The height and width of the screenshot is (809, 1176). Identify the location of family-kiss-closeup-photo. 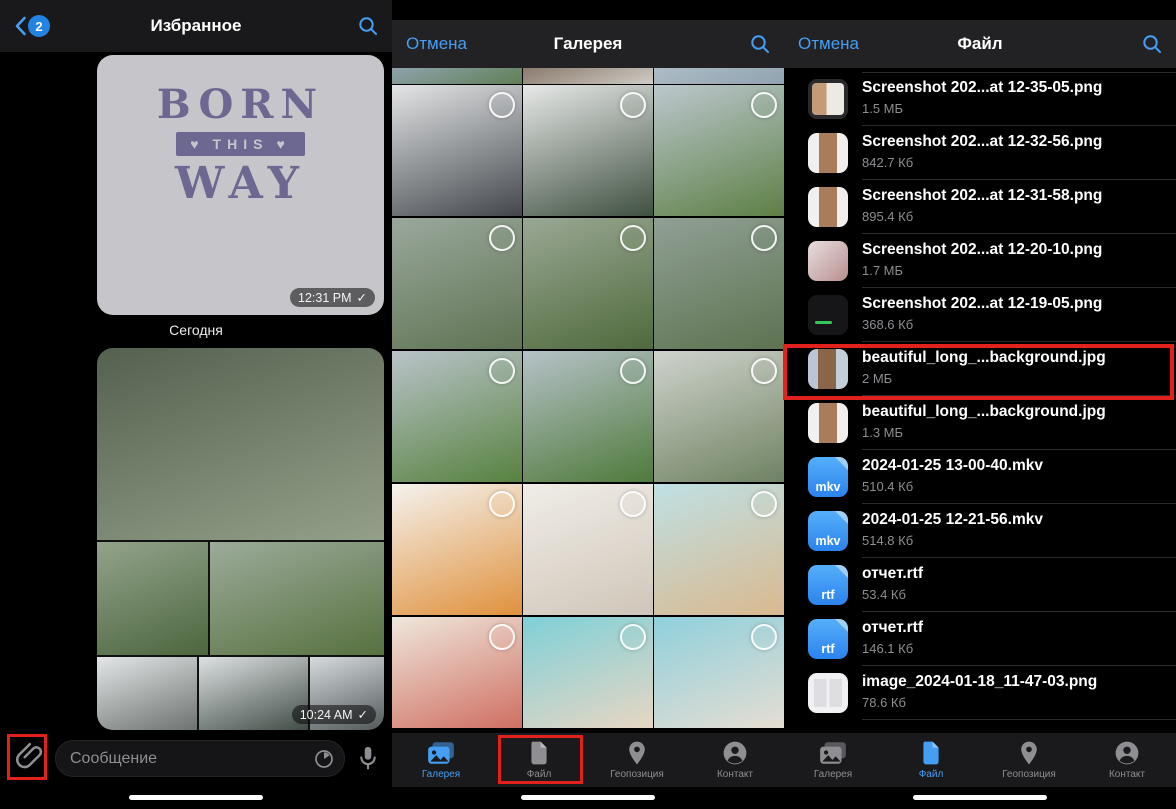
(719, 416).